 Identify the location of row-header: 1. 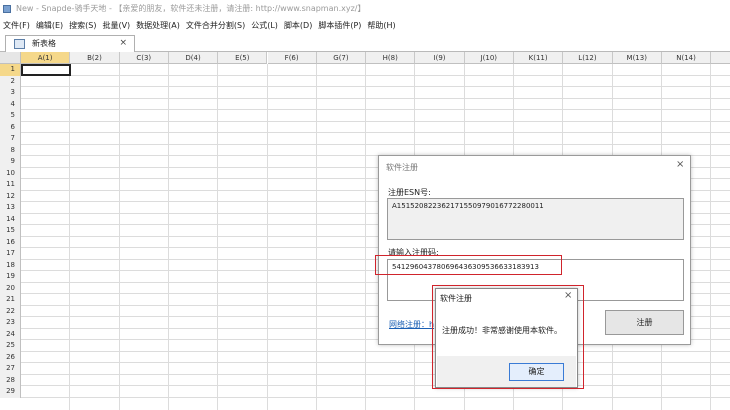
(10, 70).